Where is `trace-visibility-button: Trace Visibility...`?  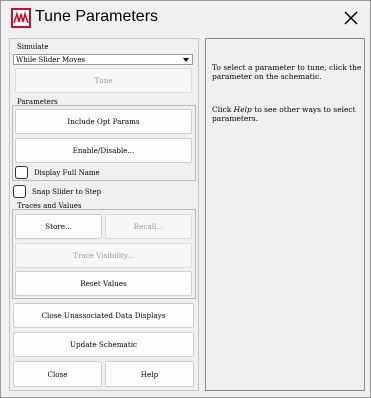 trace-visibility-button: Trace Visibility... is located at coordinates (103, 255).